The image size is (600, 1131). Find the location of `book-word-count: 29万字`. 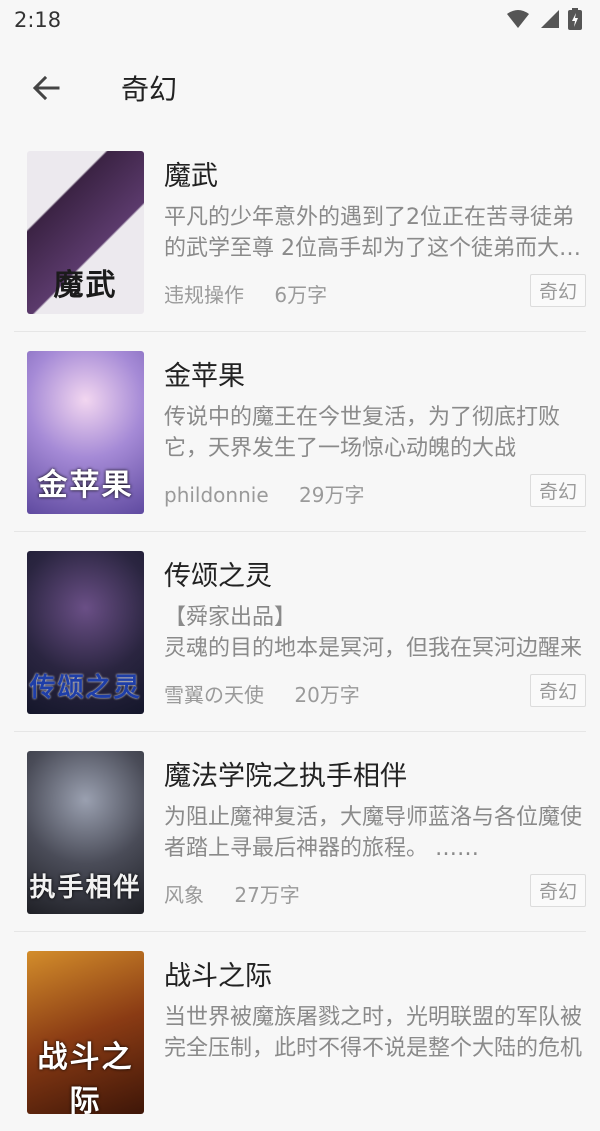

book-word-count: 29万字 is located at coordinates (332, 495).